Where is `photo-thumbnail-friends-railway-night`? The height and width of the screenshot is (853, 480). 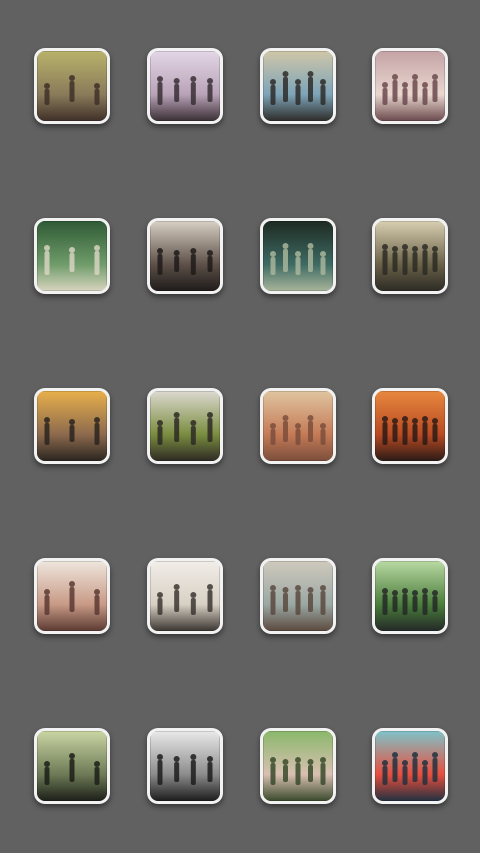 photo-thumbnail-friends-railway-night is located at coordinates (298, 256).